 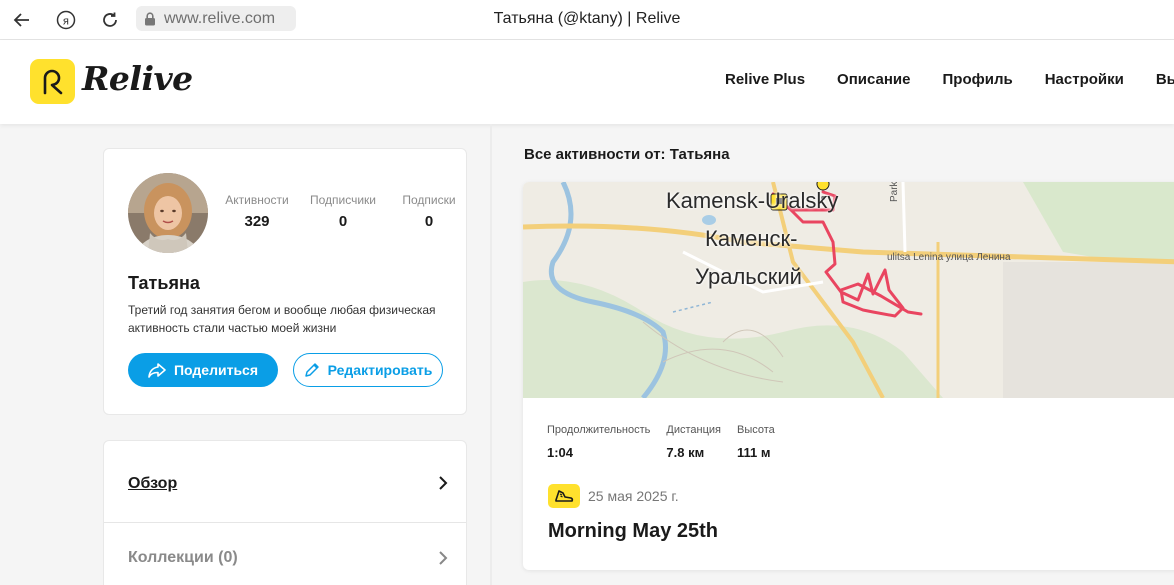 I want to click on edit-label: Редактировать, so click(x=380, y=370).